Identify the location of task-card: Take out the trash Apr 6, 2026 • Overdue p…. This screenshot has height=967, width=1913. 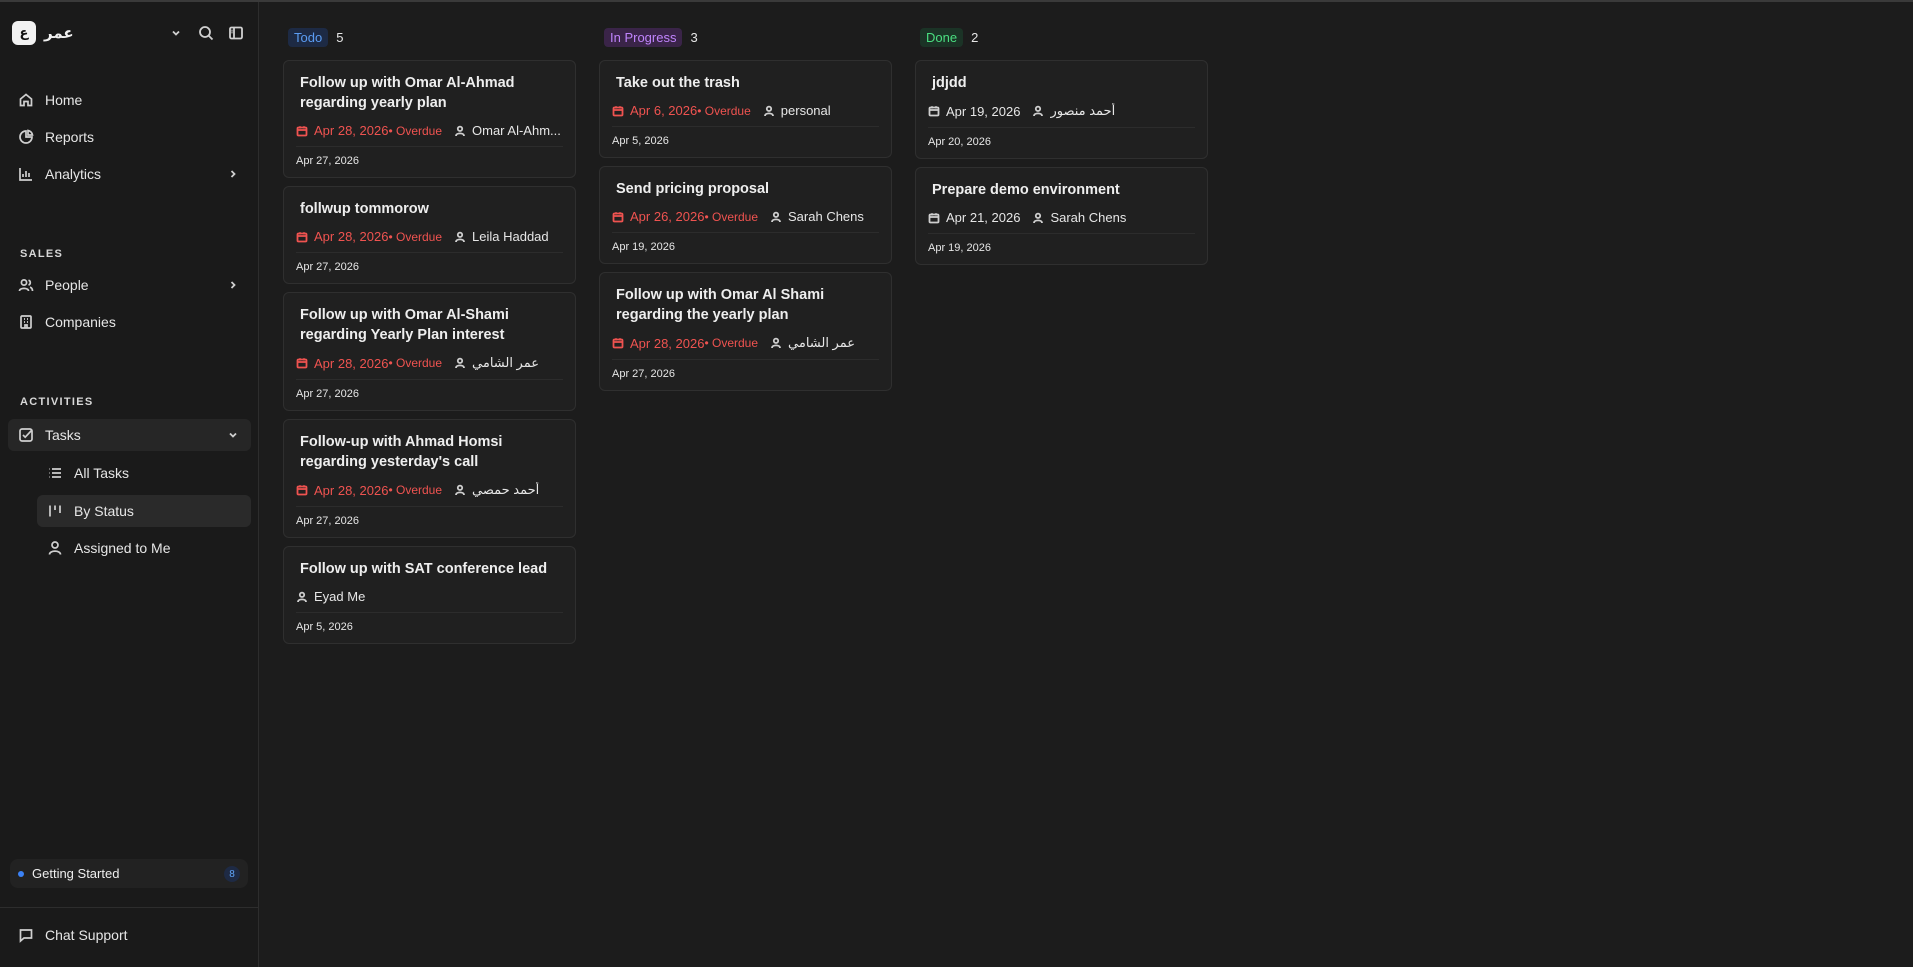
(745, 109).